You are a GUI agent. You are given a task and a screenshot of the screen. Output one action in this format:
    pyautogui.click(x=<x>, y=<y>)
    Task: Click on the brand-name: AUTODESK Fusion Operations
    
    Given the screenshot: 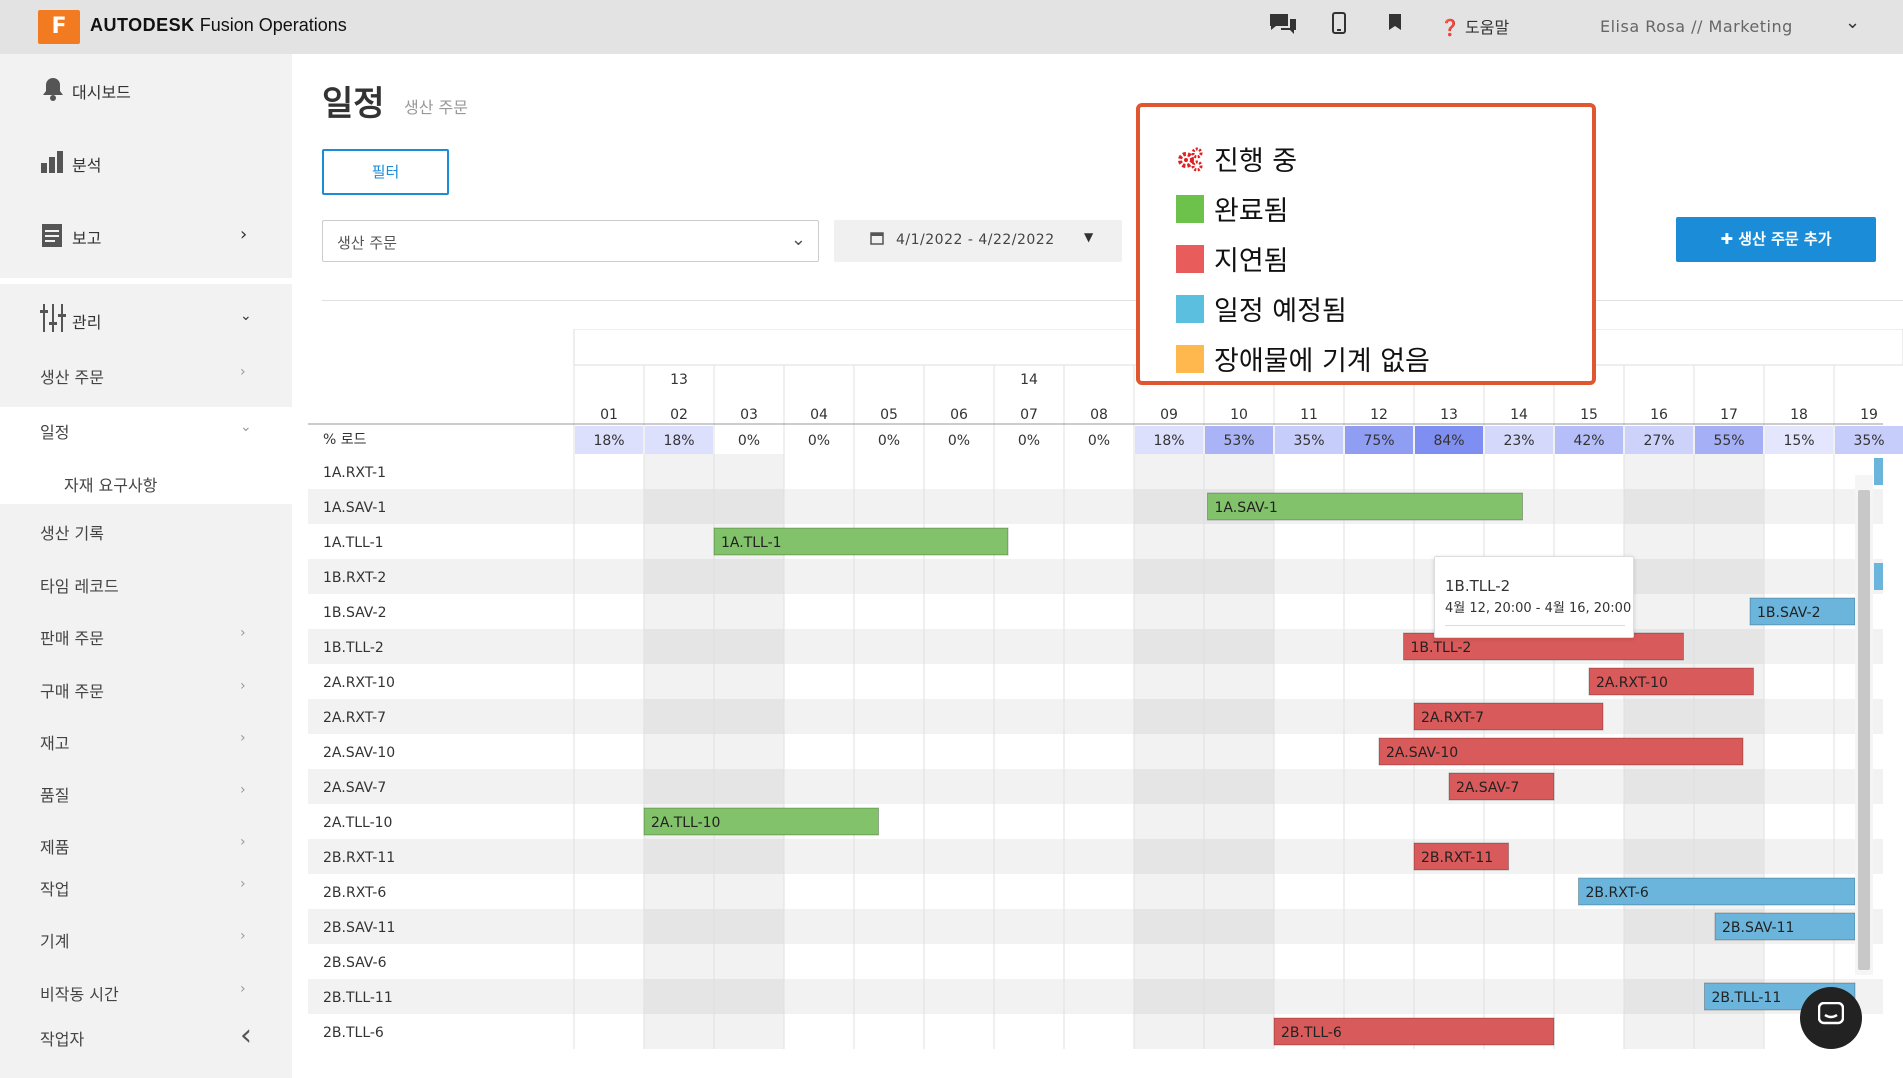 What is the action you would take?
    pyautogui.click(x=218, y=25)
    